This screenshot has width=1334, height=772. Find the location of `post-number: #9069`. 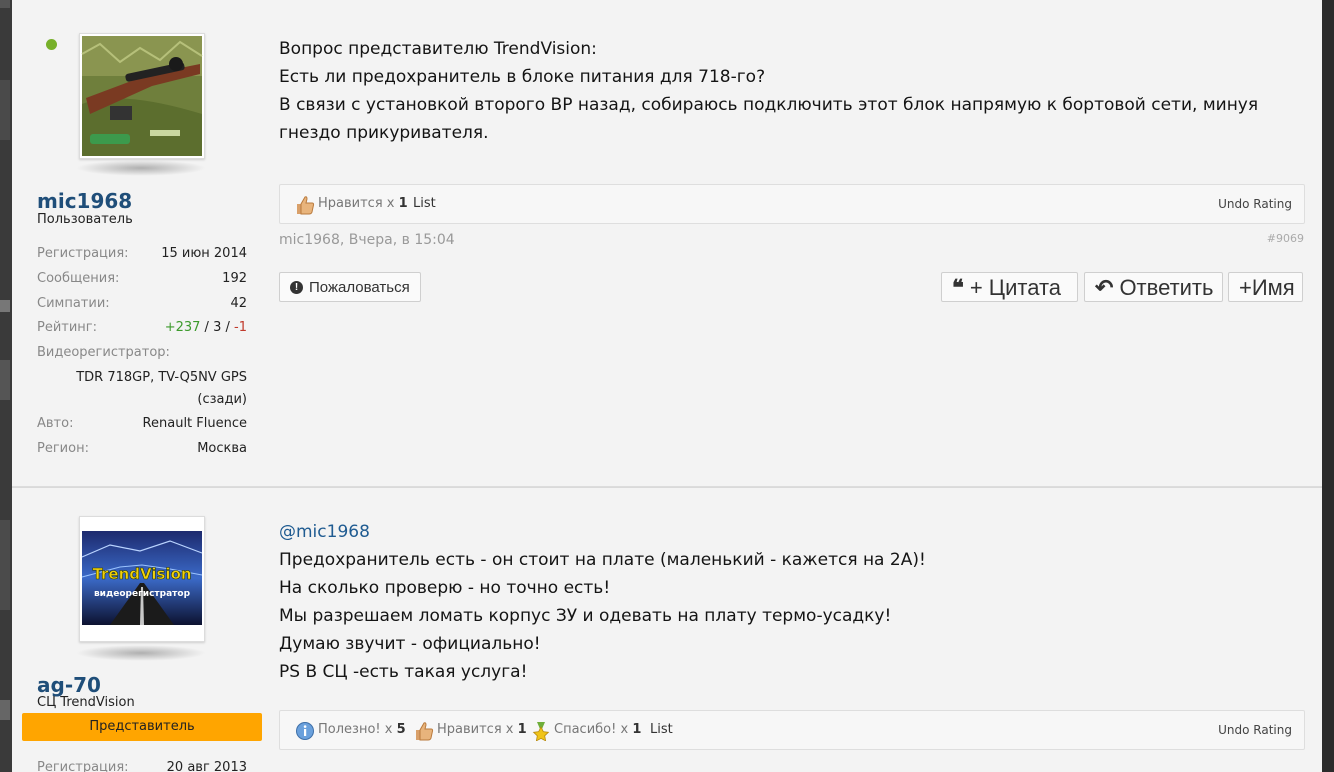

post-number: #9069 is located at coordinates (1285, 238).